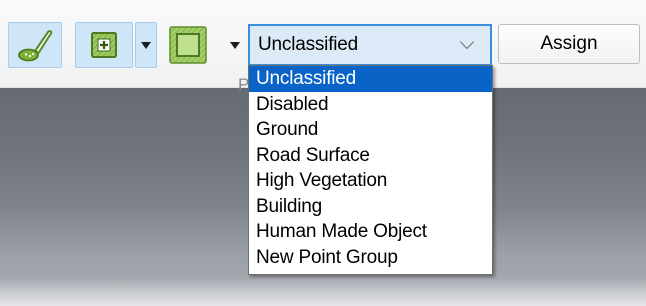 Image resolution: width=646 pixels, height=306 pixels. Describe the element at coordinates (308, 44) in the screenshot. I see `classification-select-value: Unclassified` at that location.